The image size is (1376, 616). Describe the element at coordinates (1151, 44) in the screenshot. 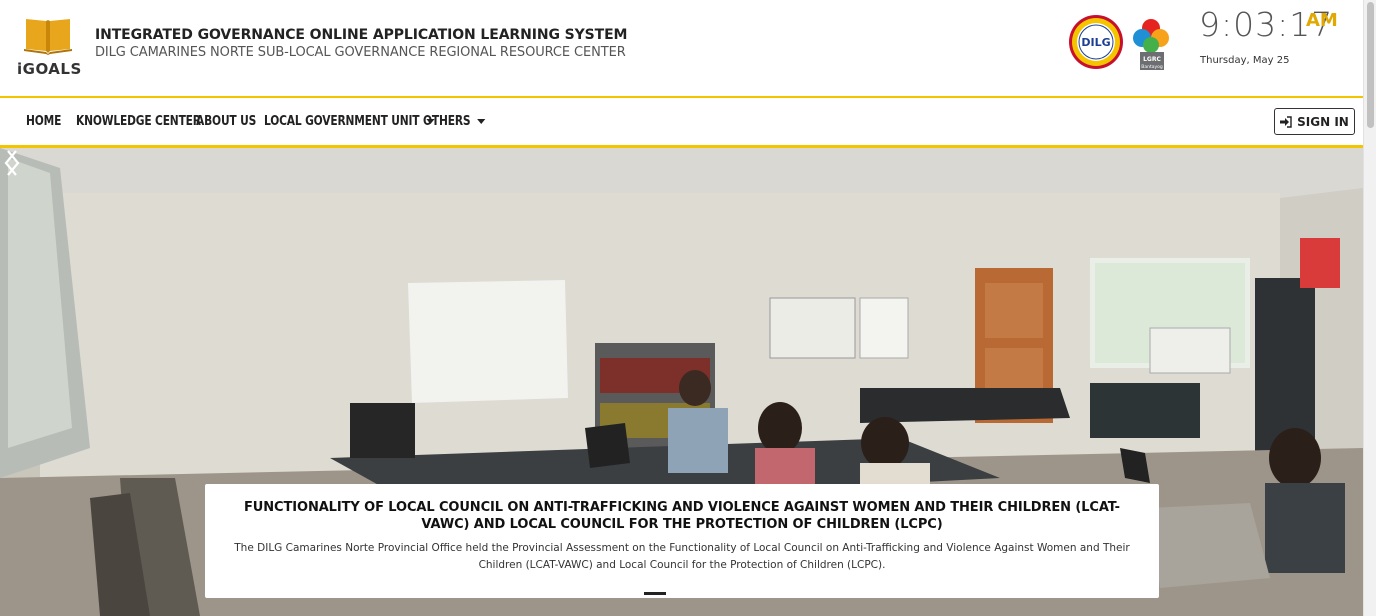

I see `lgrc-logo-icon: LGRC Bantayog` at that location.